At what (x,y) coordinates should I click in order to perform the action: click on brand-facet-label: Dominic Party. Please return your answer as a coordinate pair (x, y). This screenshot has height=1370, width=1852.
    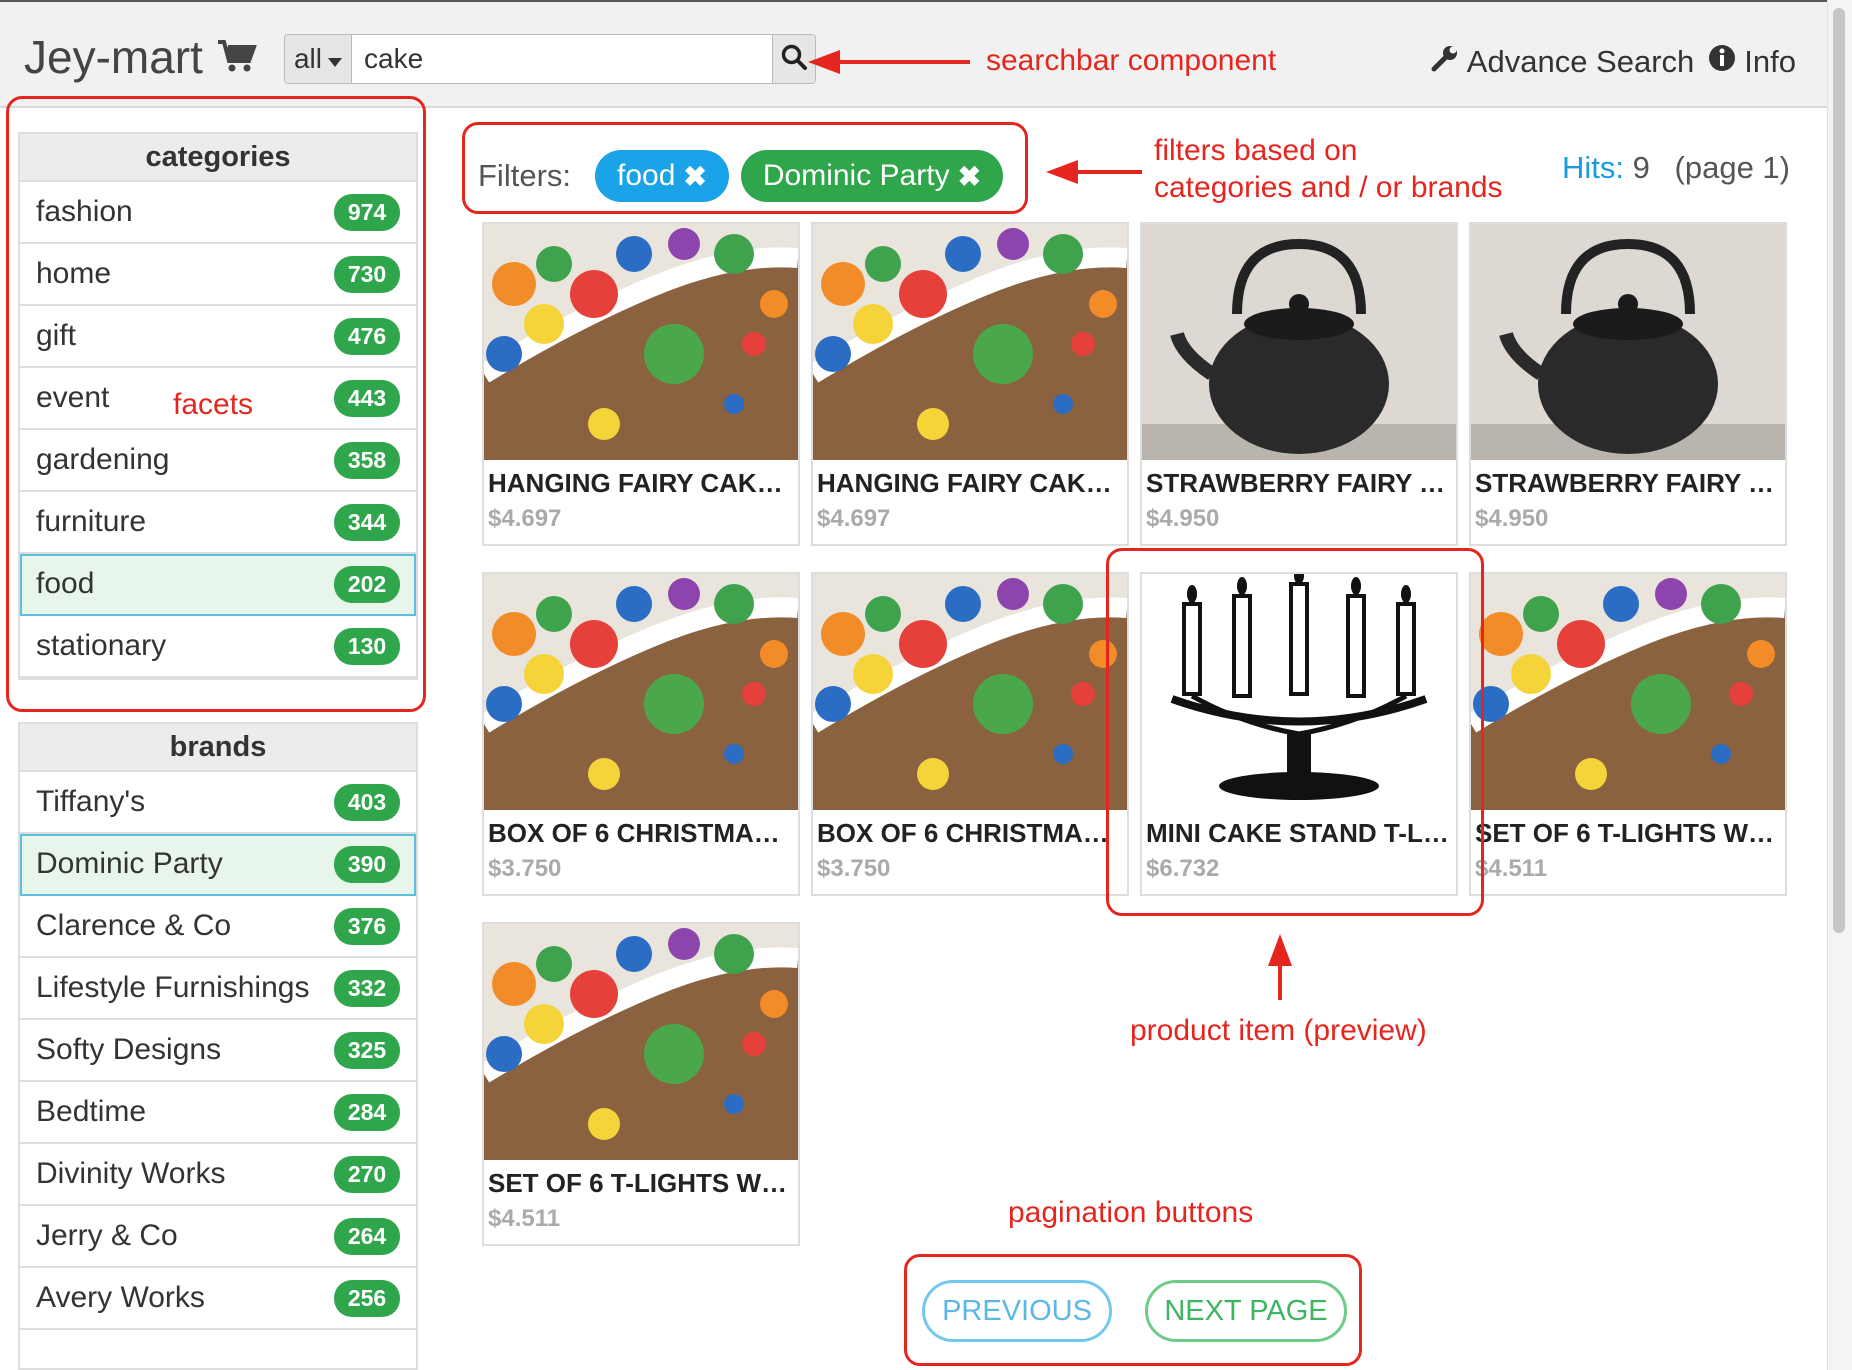
    Looking at the image, I should click on (129, 863).